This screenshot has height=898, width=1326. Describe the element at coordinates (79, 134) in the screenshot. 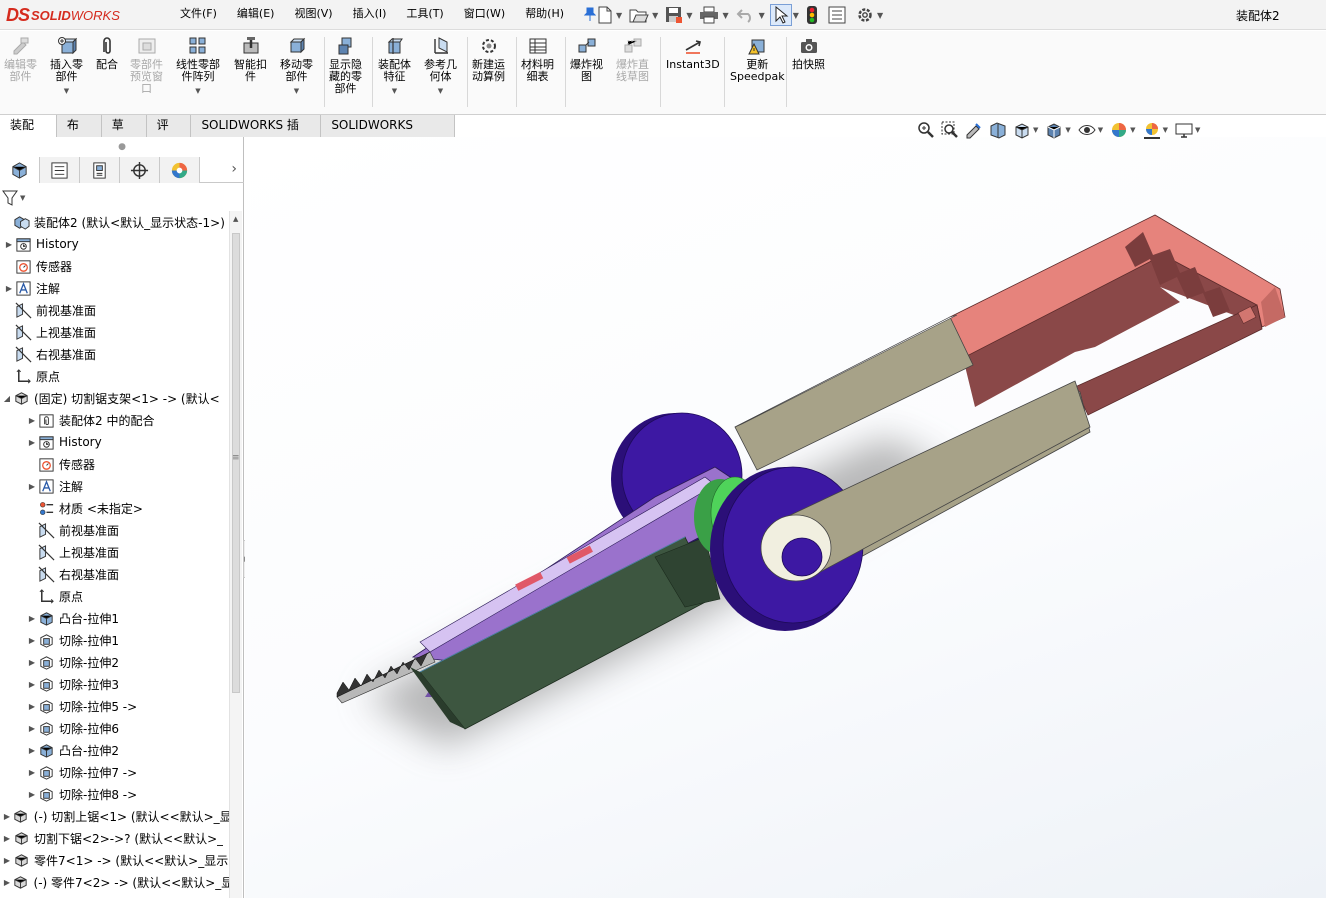

I see `tab-1: 布局` at that location.